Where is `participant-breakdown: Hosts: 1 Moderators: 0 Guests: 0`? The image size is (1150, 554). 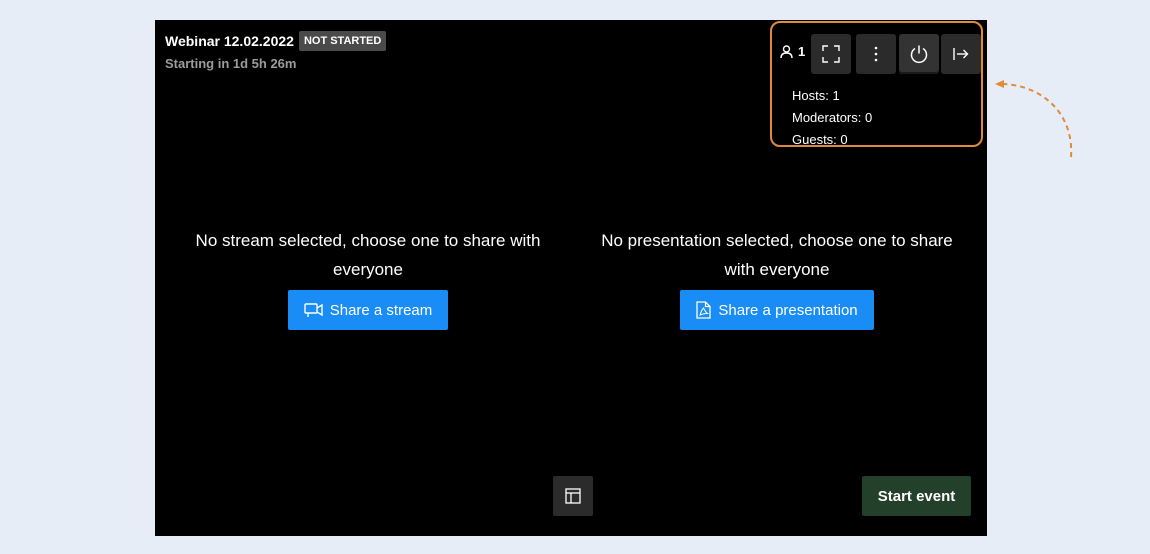 participant-breakdown: Hosts: 1 Moderators: 0 Guests: 0 is located at coordinates (832, 118).